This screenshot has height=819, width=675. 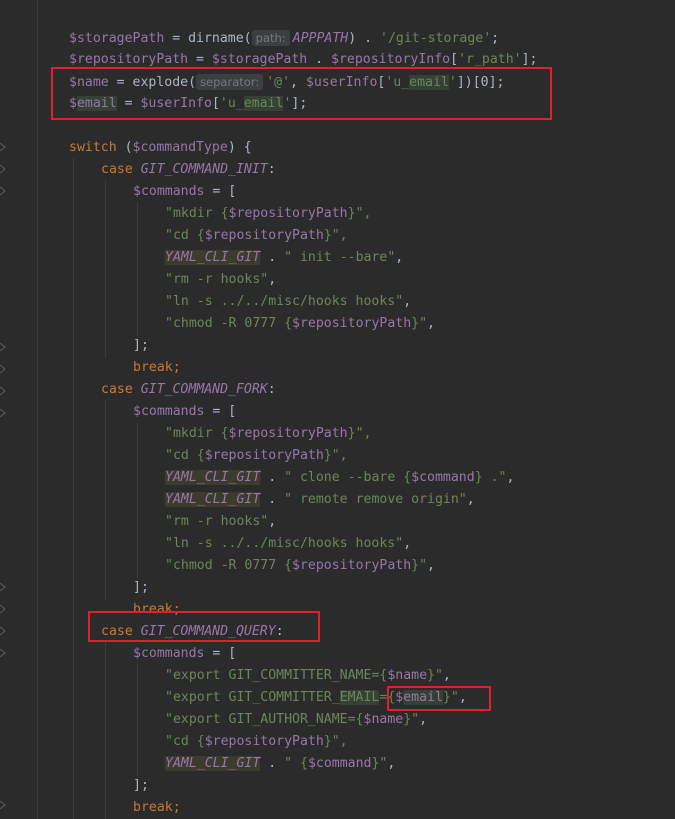 What do you see at coordinates (280, 764) in the screenshot?
I see `code-line: YAML_CLI_GIT . " {$command}",` at bounding box center [280, 764].